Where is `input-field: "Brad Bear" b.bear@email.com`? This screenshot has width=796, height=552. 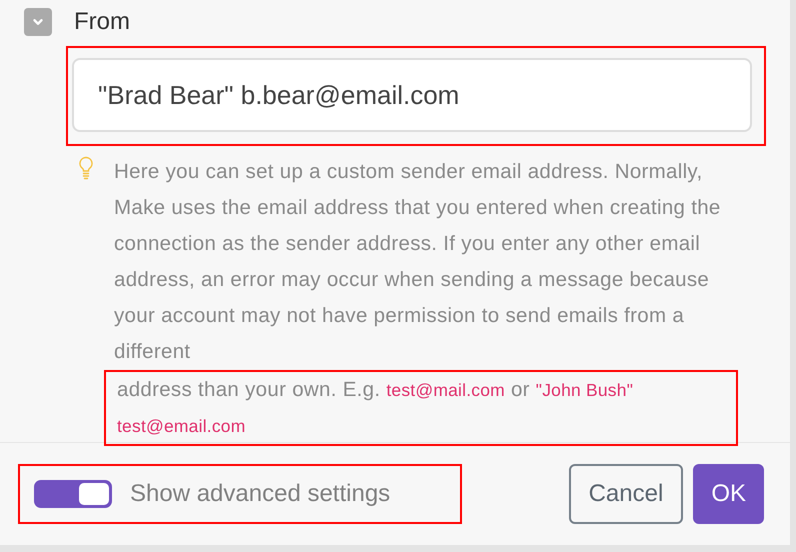 input-field: "Brad Bear" b.bear@email.com is located at coordinates (412, 95).